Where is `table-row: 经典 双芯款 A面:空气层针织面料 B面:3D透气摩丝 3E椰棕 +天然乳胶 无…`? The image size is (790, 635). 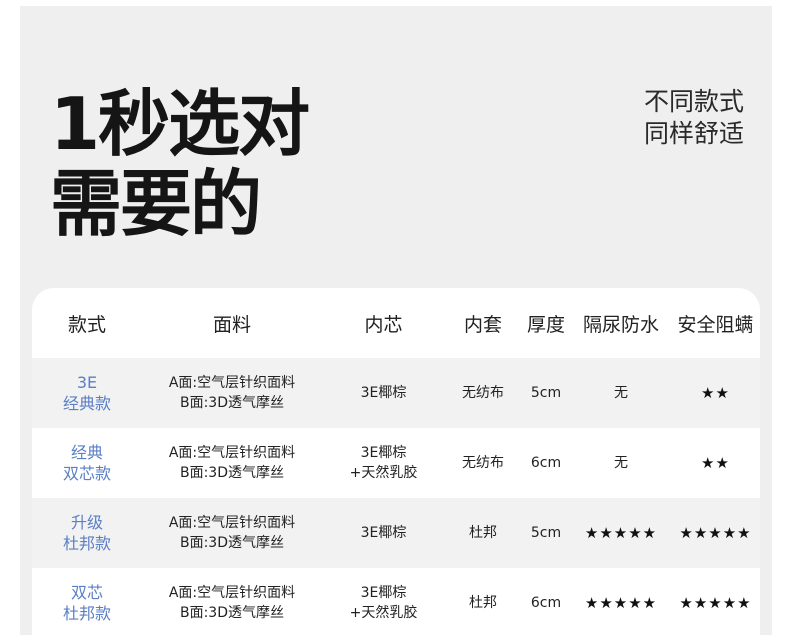
table-row: 经典 双芯款 A面:空气层针织面料 B面:3D透气摩丝 3E椰棕 +天然乳胶 无… is located at coordinates (396, 463).